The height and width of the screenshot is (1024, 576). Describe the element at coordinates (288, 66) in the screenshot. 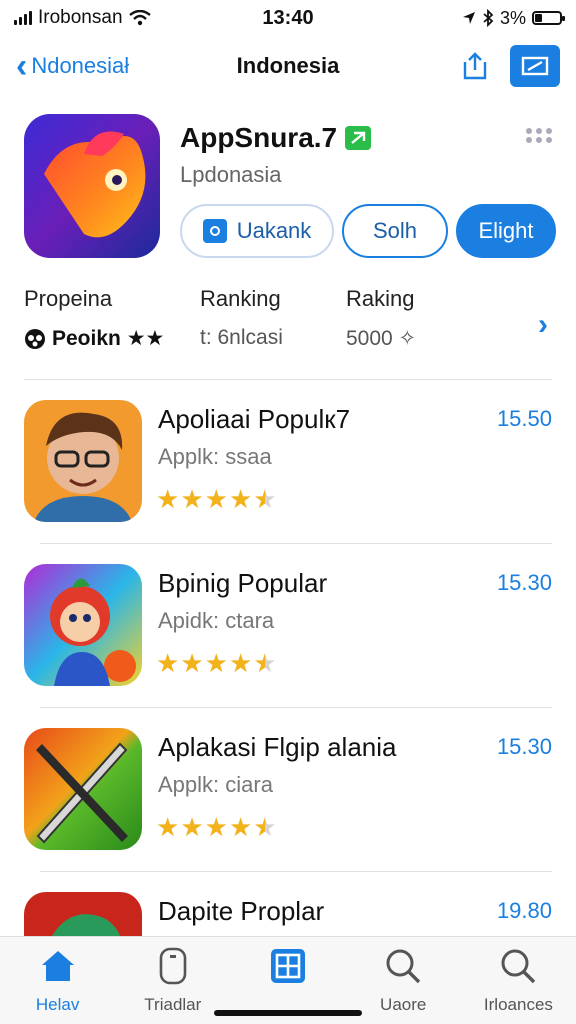

I see `navigation-bar: ‹ Ndonesiał Indonesia` at that location.